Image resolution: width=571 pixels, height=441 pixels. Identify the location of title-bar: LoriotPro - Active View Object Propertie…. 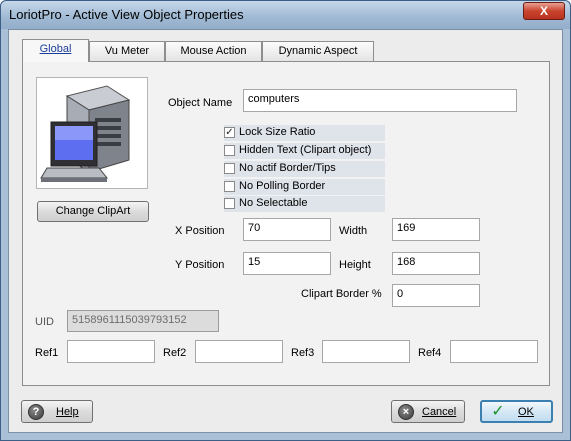
(285, 15).